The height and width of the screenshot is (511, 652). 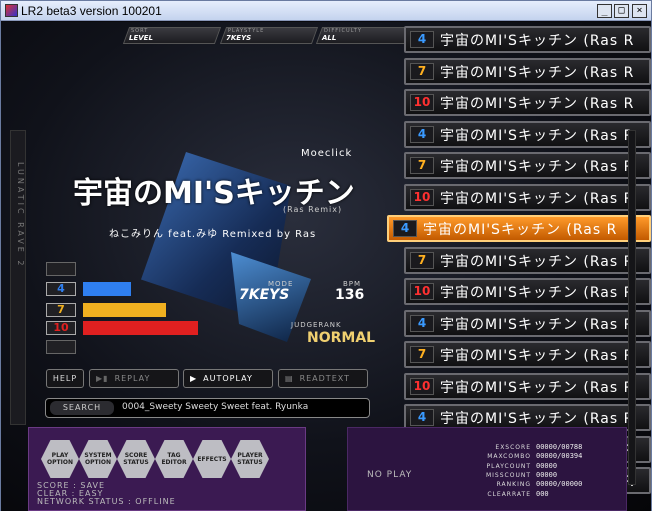 What do you see at coordinates (329, 38) in the screenshot?
I see `tab-difficulty-value: ALL` at bounding box center [329, 38].